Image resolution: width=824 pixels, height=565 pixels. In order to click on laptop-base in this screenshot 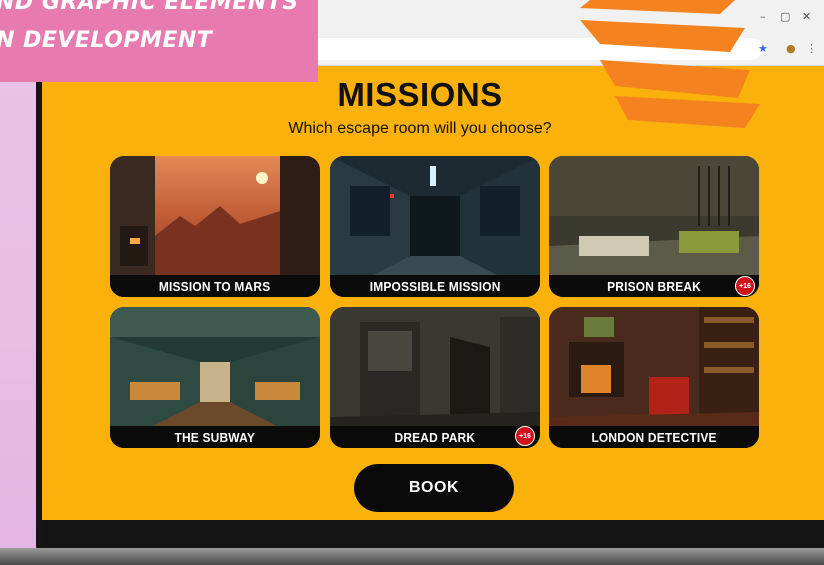, I will do `click(412, 556)`.